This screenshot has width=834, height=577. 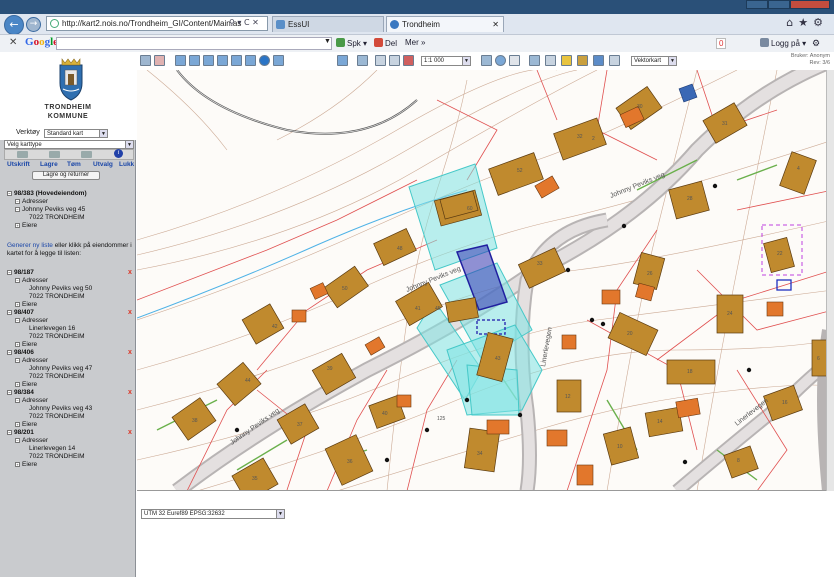 I want to click on print-icon, so click(x=380, y=60).